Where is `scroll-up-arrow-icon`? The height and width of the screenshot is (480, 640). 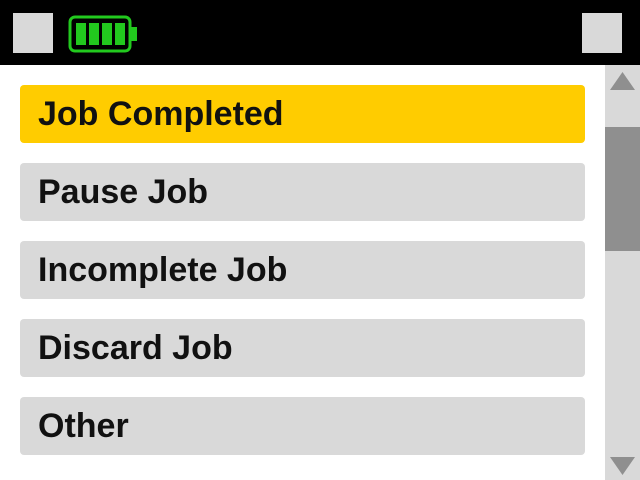
scroll-up-arrow-icon is located at coordinates (622, 81).